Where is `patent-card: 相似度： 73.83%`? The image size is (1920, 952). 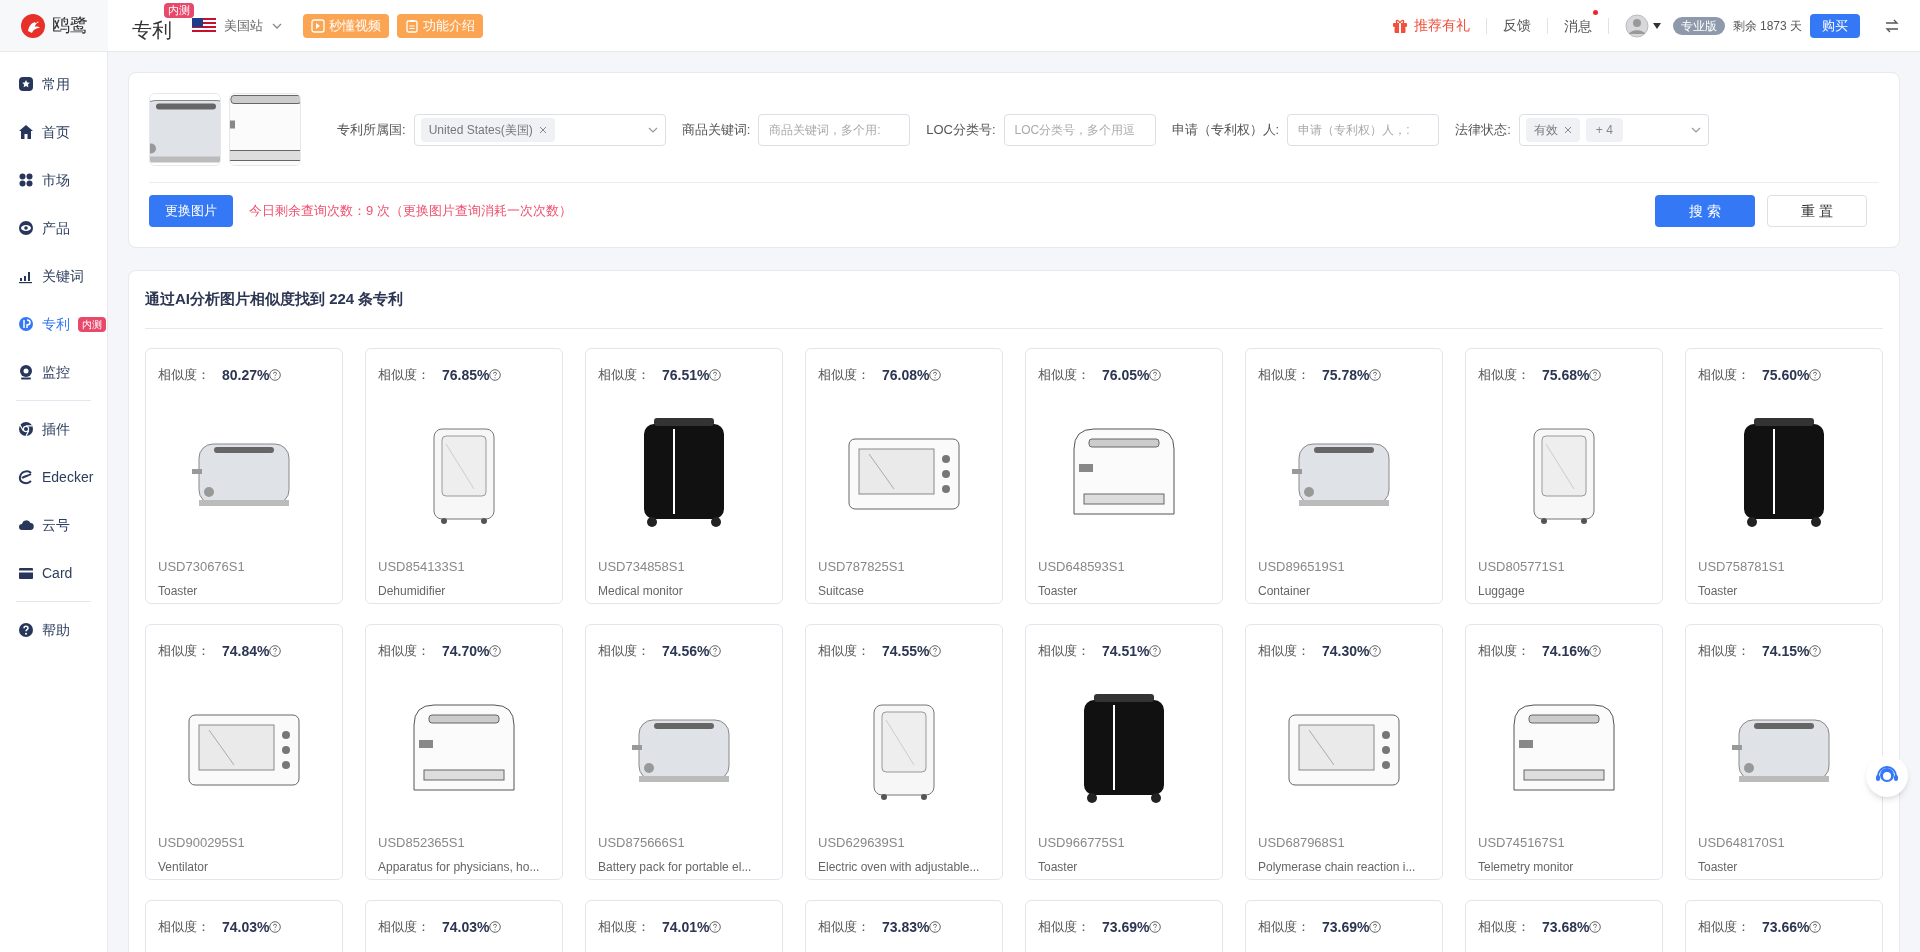 patent-card: 相似度： 73.83% is located at coordinates (904, 925).